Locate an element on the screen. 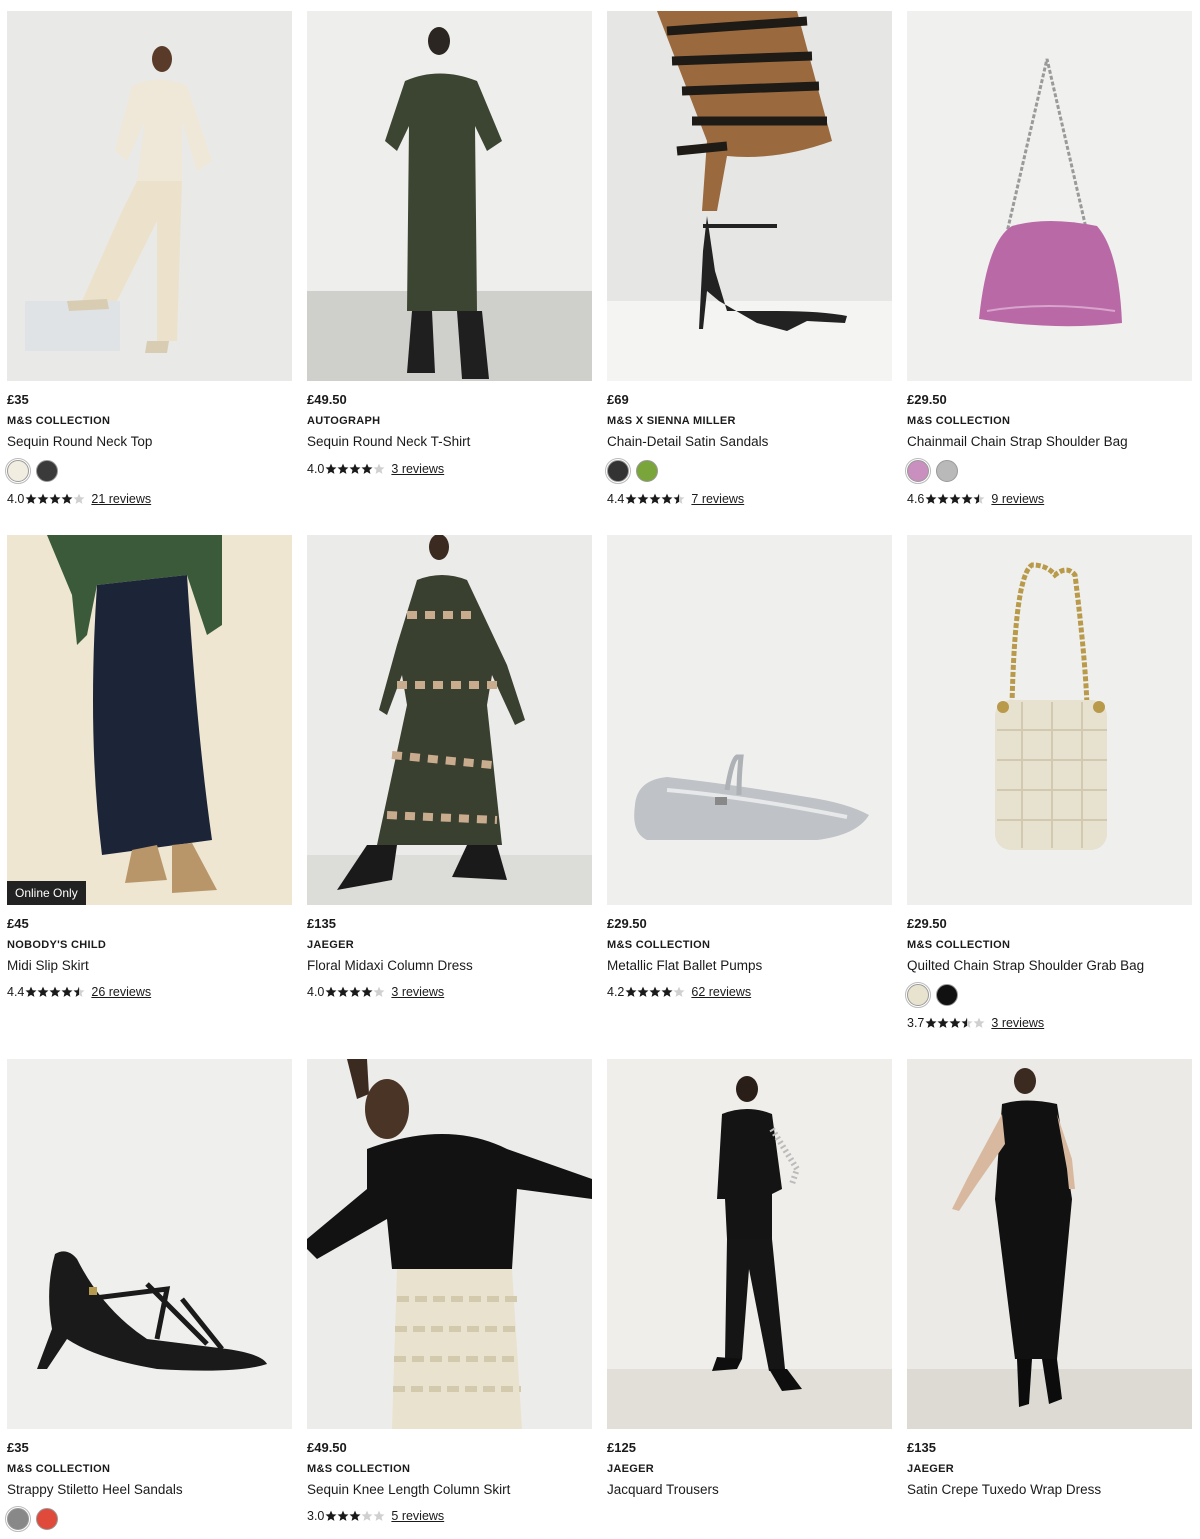 The height and width of the screenshot is (1539, 1200). product-brand: M&S X SIENNA MILLER is located at coordinates (671, 421).